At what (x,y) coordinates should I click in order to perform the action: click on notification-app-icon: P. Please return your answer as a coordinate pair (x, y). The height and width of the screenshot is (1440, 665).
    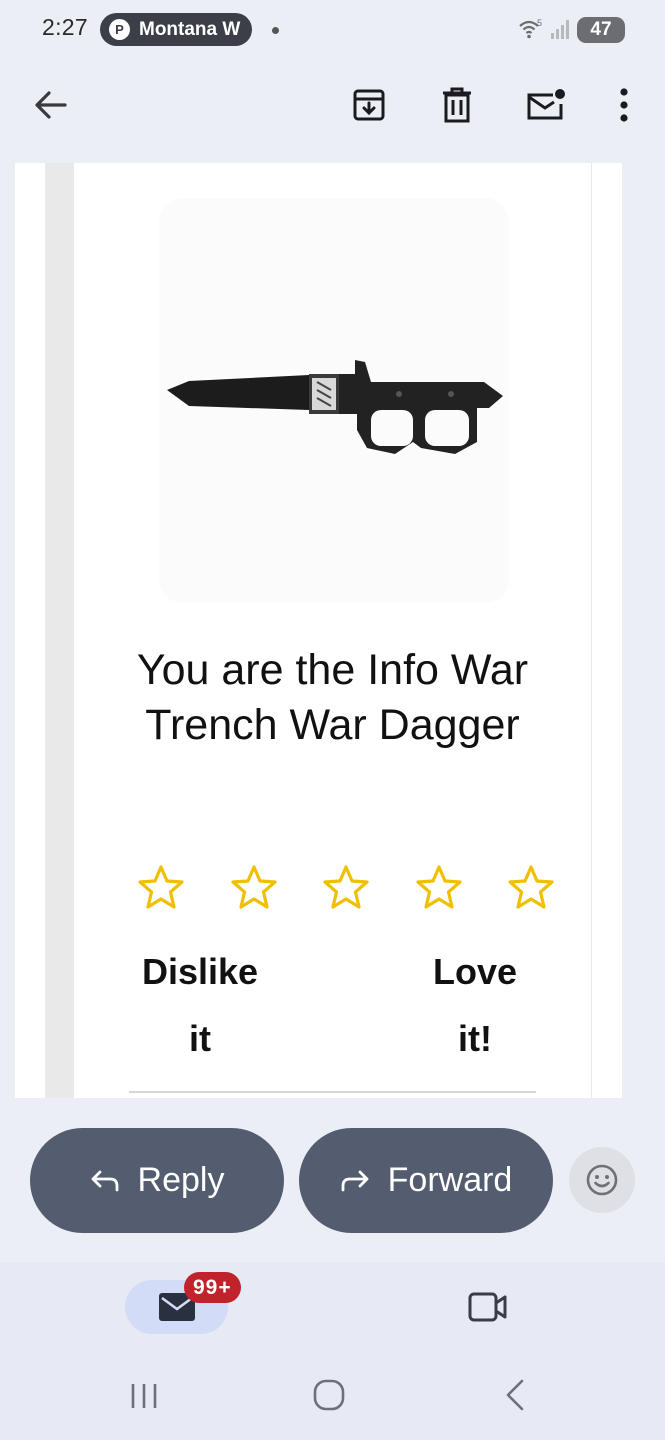
    Looking at the image, I should click on (119, 29).